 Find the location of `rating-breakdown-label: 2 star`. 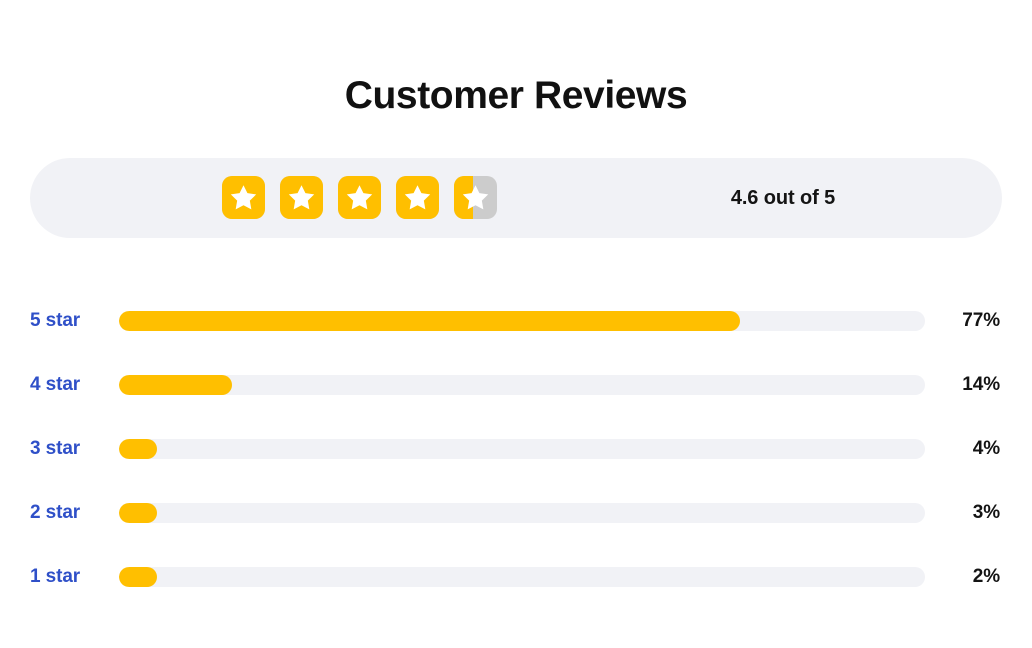

rating-breakdown-label: 2 star is located at coordinates (70, 513).